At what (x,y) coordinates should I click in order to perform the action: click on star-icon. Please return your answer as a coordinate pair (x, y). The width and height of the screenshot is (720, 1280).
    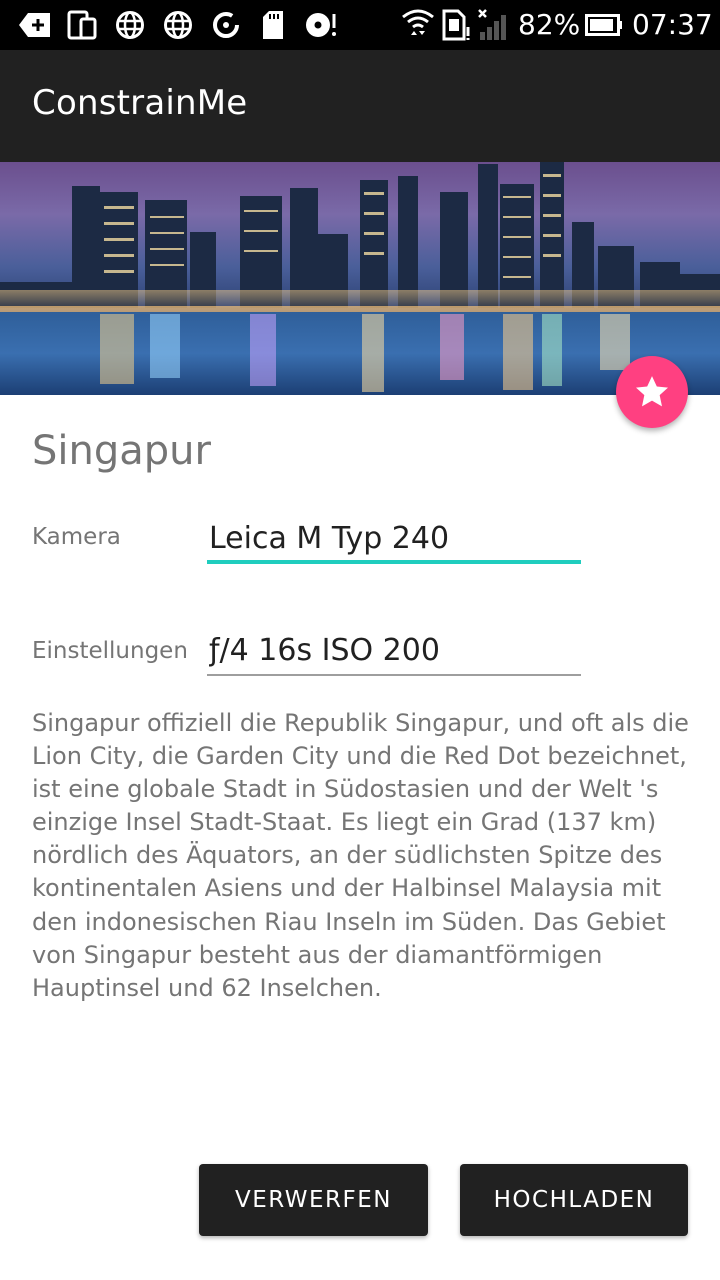
    Looking at the image, I should click on (652, 391).